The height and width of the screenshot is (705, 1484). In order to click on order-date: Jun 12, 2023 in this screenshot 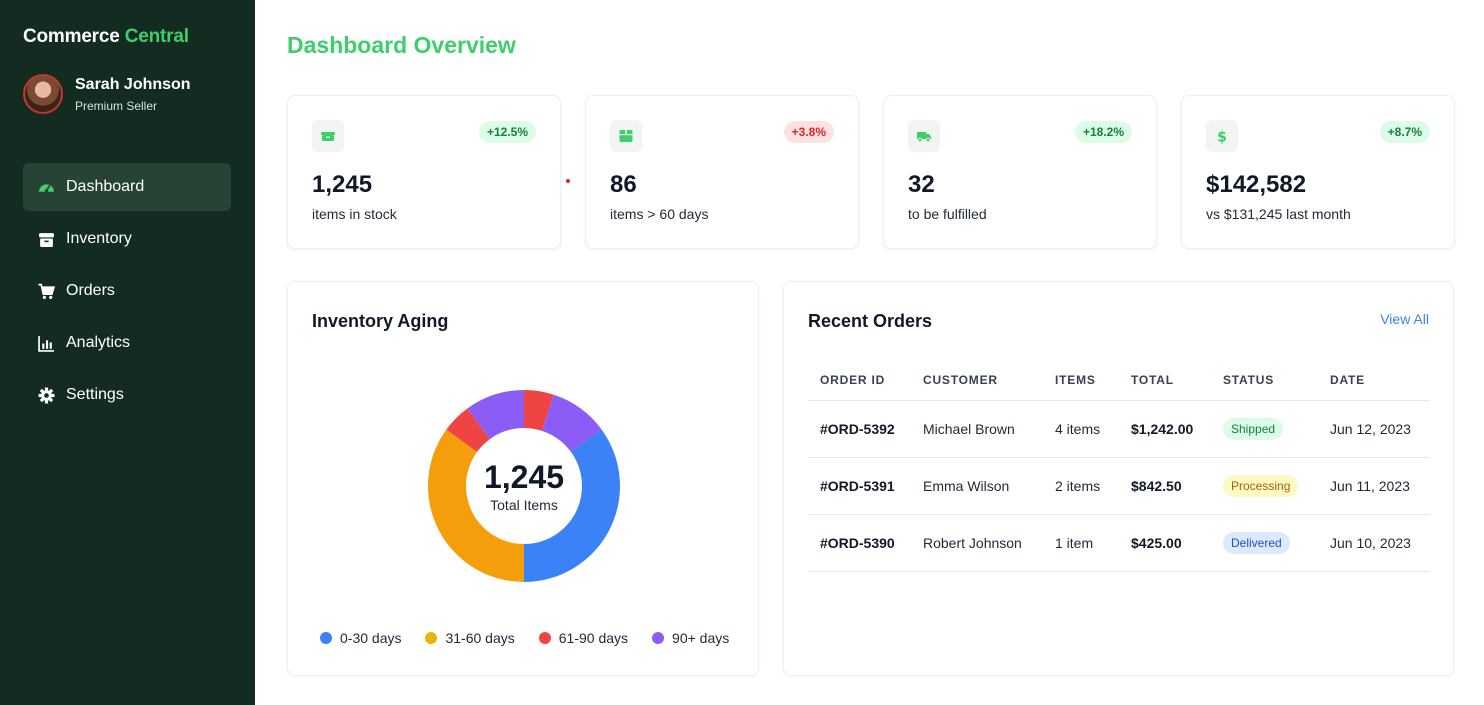, I will do `click(1374, 429)`.